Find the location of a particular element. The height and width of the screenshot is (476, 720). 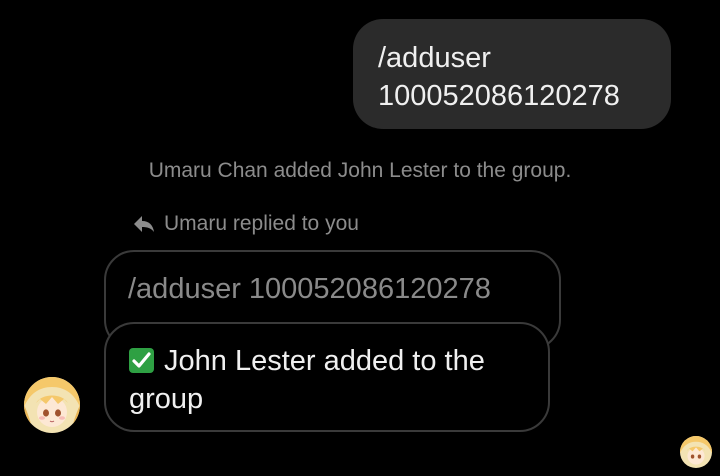

reply-indicator: Umaru replied to you is located at coordinates (245, 224).